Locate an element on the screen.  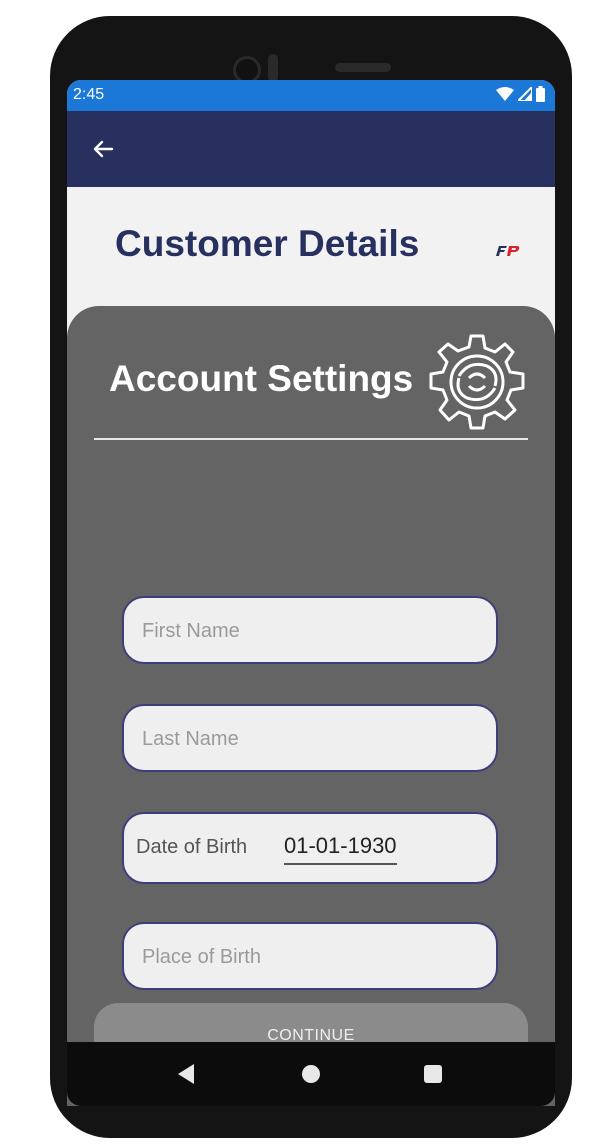
first-name-input is located at coordinates (307, 631).